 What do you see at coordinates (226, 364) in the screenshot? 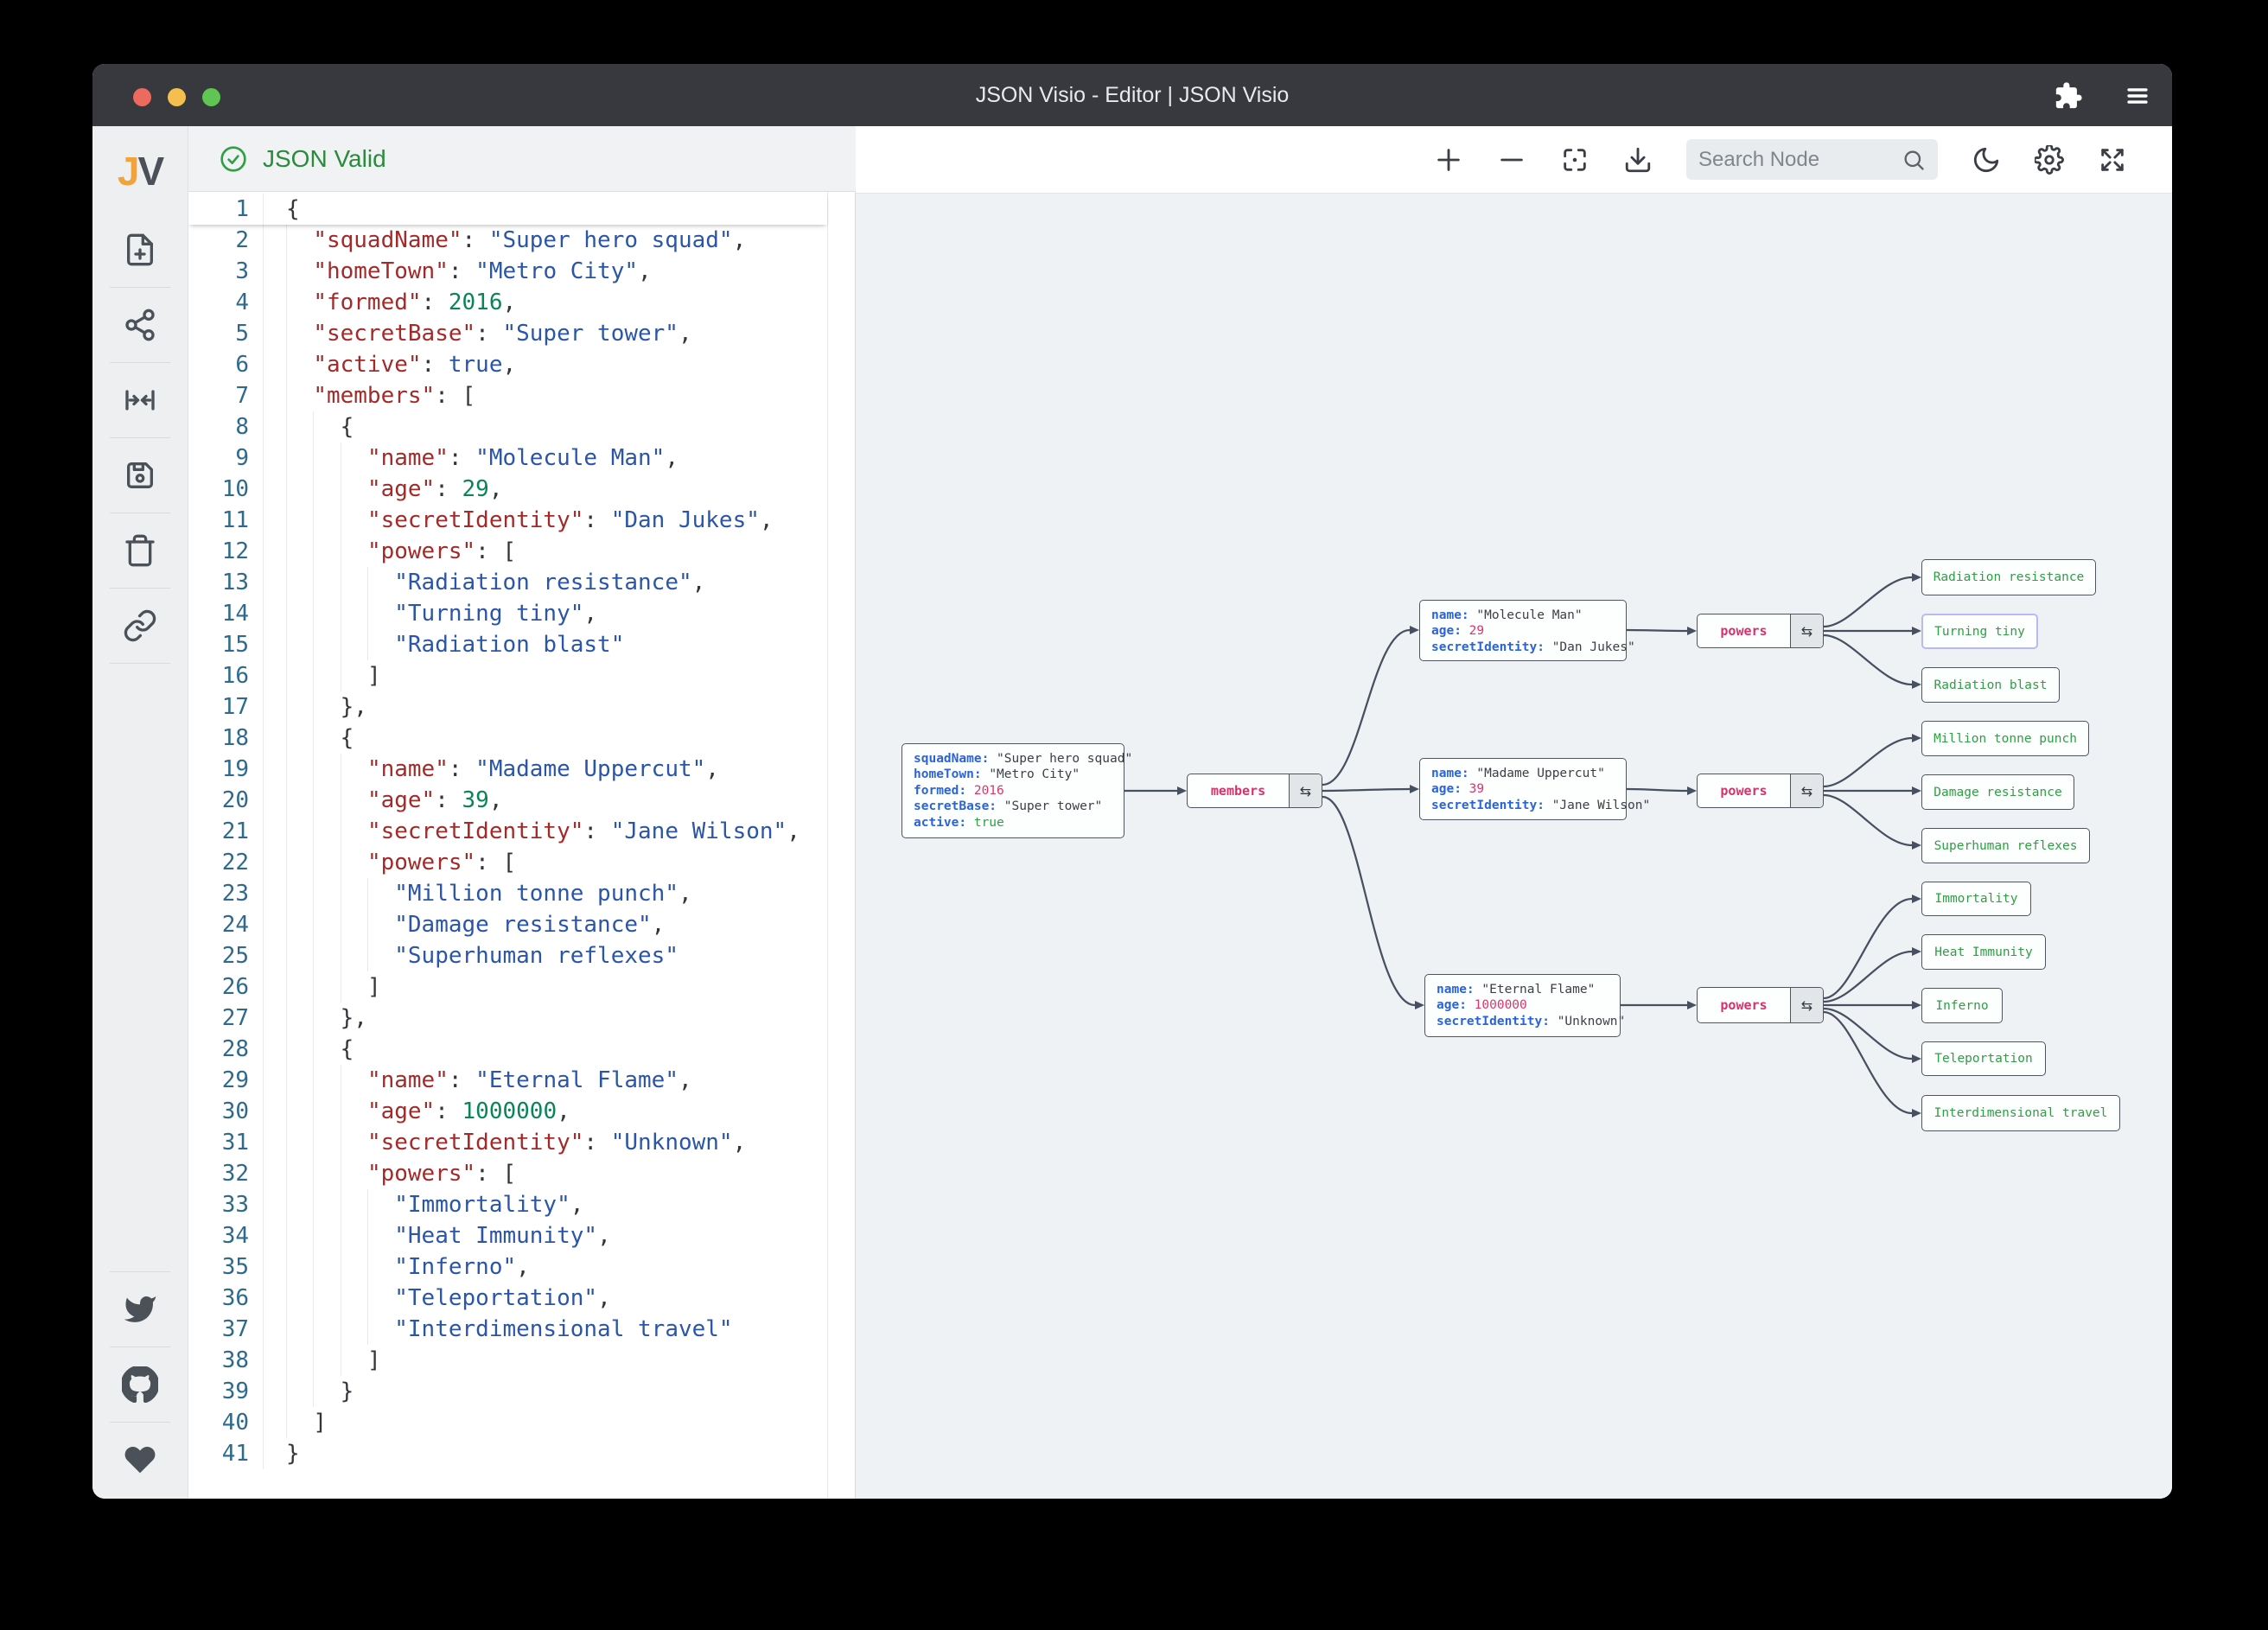
I see `line-number: 6` at bounding box center [226, 364].